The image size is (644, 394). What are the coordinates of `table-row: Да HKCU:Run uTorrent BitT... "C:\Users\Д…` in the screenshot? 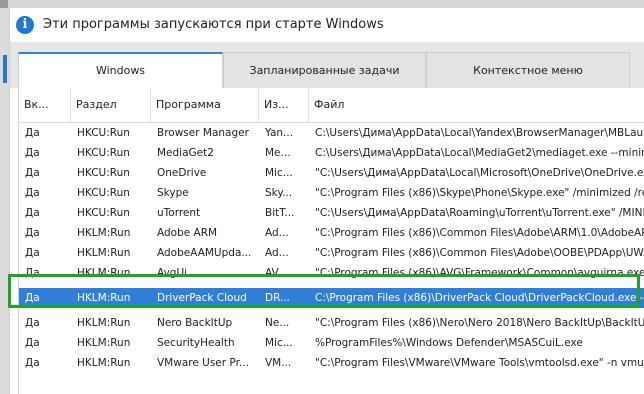 It's located at (331, 213).